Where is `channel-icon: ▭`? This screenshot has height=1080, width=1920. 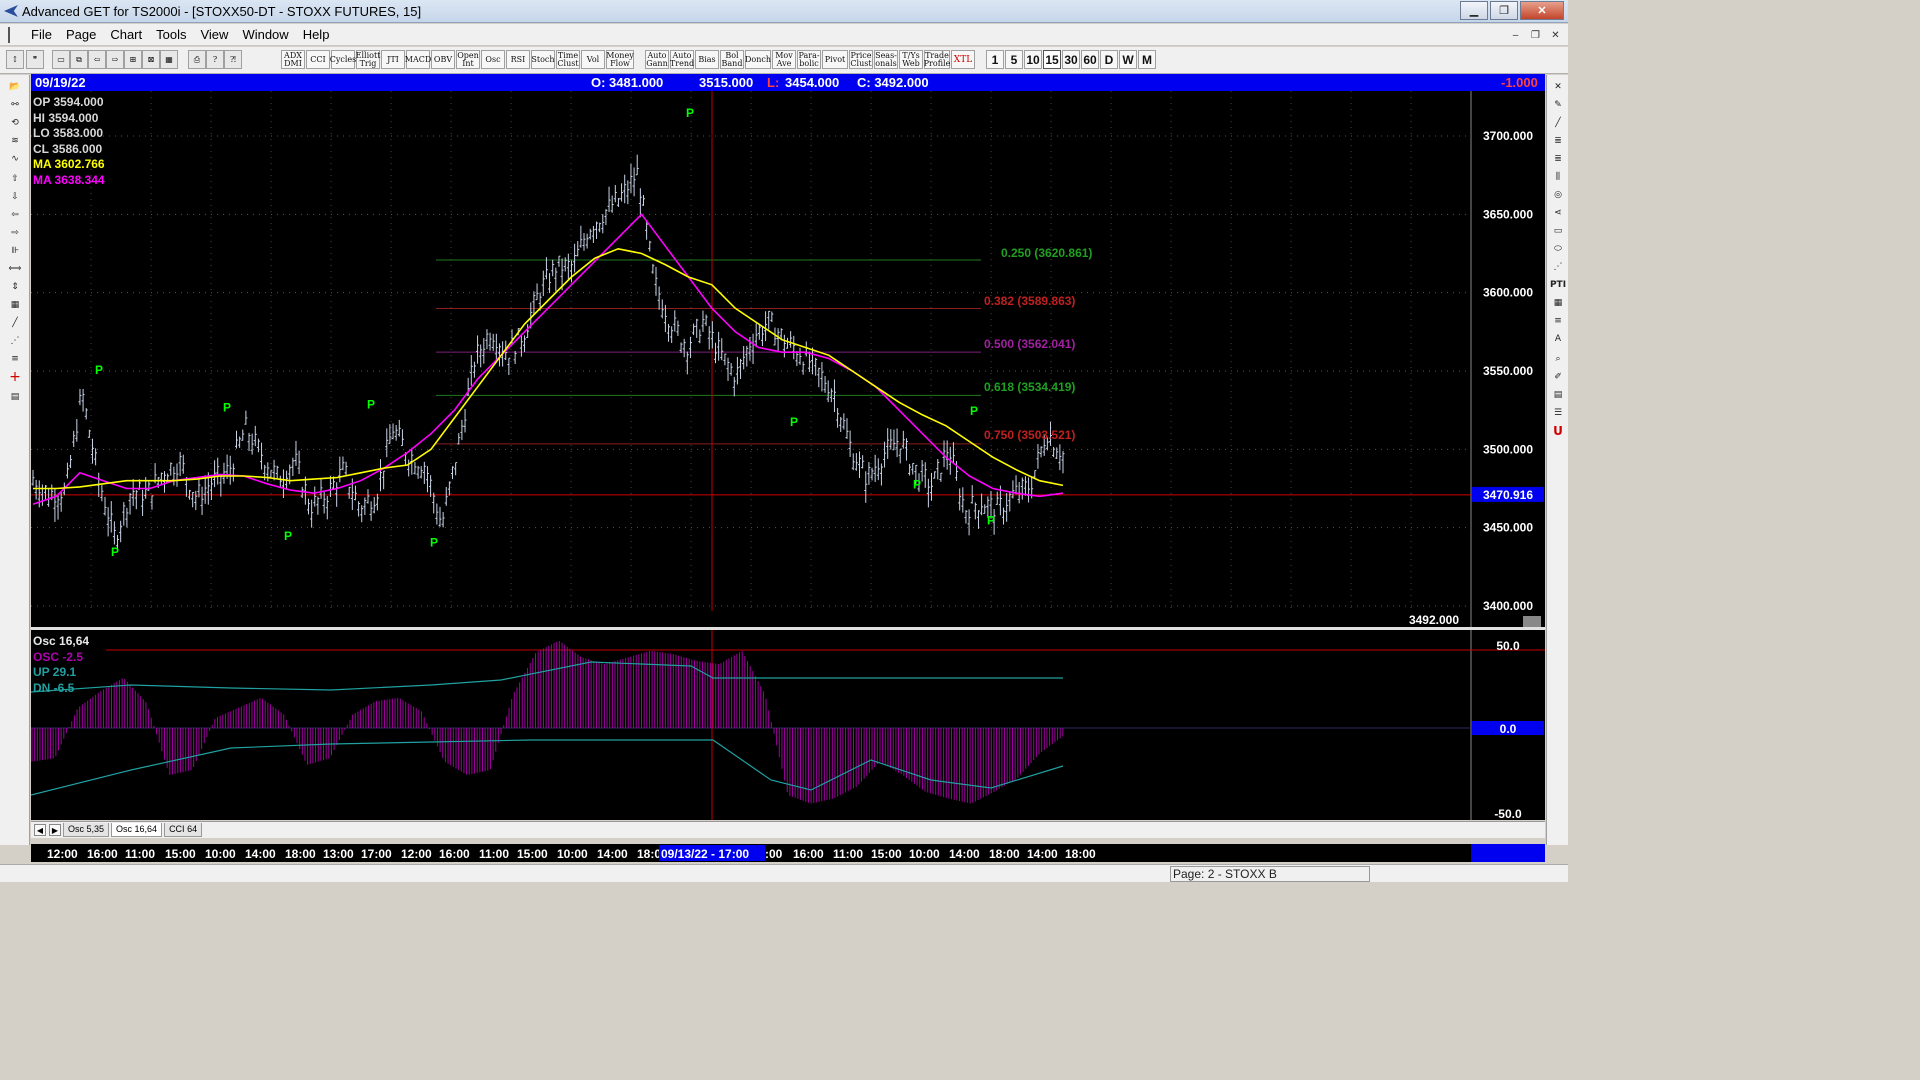
channel-icon: ▭ is located at coordinates (1558, 231).